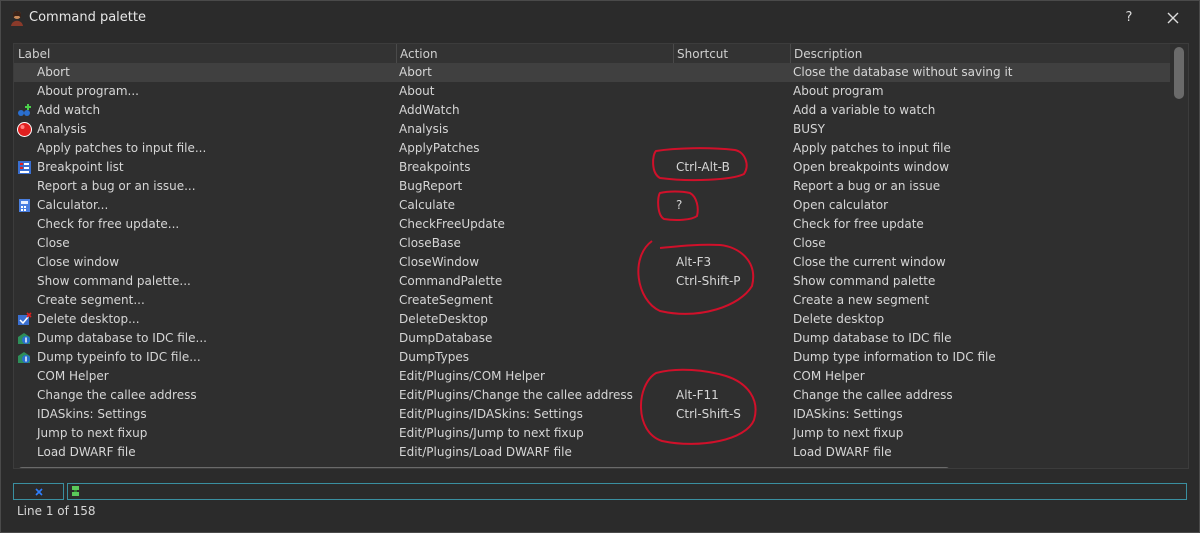 This screenshot has width=1200, height=533. Describe the element at coordinates (38, 491) in the screenshot. I see `clear-filter-button` at that location.